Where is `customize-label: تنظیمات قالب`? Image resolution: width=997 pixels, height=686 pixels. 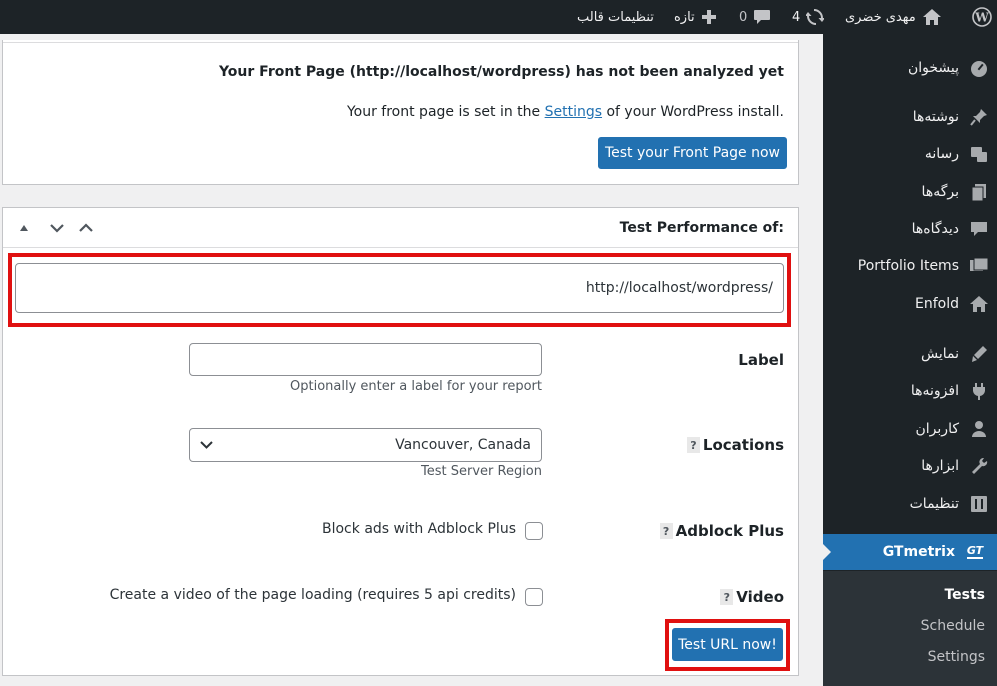 customize-label: تنظیمات قالب is located at coordinates (615, 17).